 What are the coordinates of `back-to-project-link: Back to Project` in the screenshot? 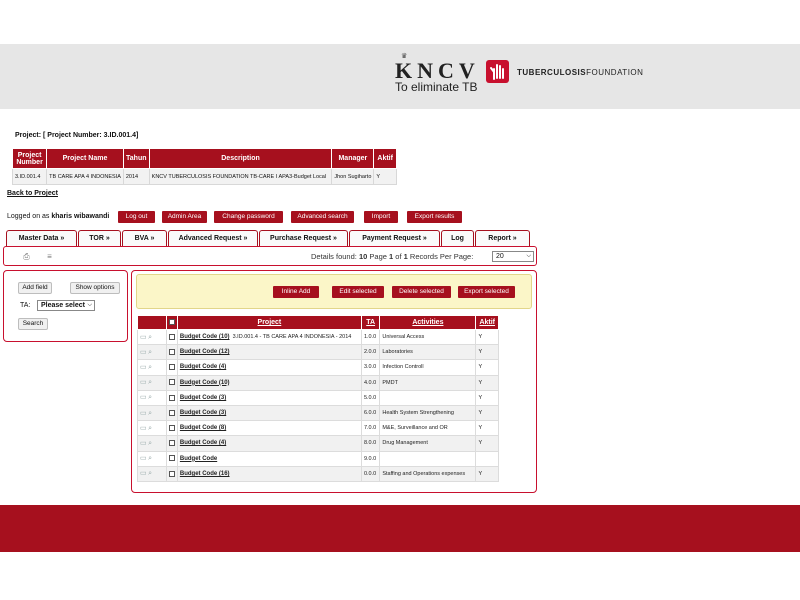 It's located at (32, 193).